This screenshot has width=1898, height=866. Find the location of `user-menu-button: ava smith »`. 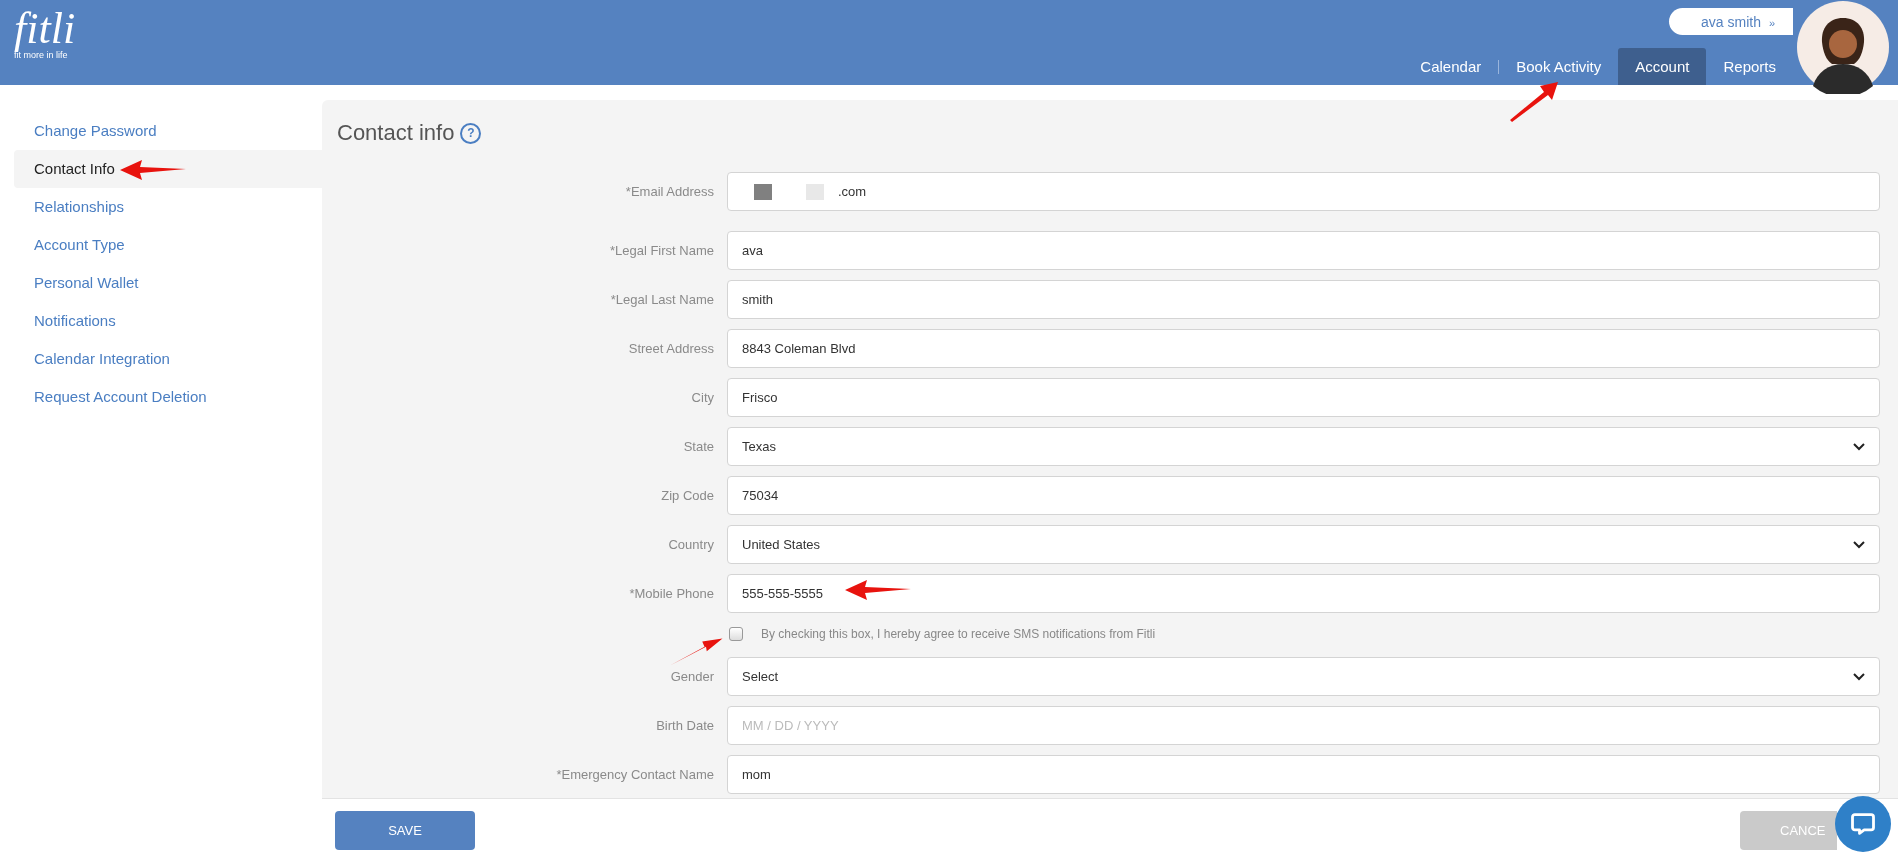

user-menu-button: ava smith » is located at coordinates (1731, 21).